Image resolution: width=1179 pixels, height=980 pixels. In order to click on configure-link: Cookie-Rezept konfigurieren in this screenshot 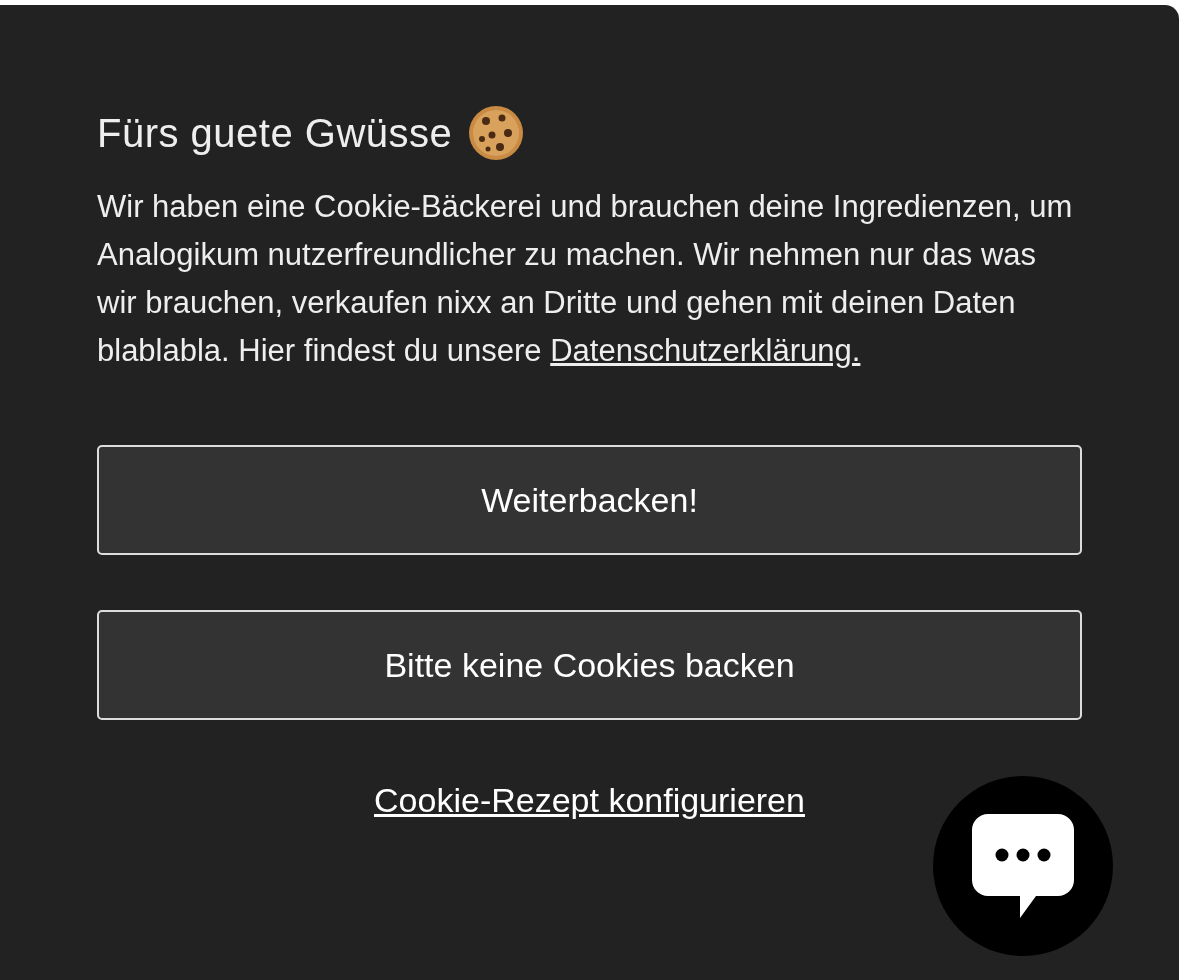, I will do `click(589, 800)`.